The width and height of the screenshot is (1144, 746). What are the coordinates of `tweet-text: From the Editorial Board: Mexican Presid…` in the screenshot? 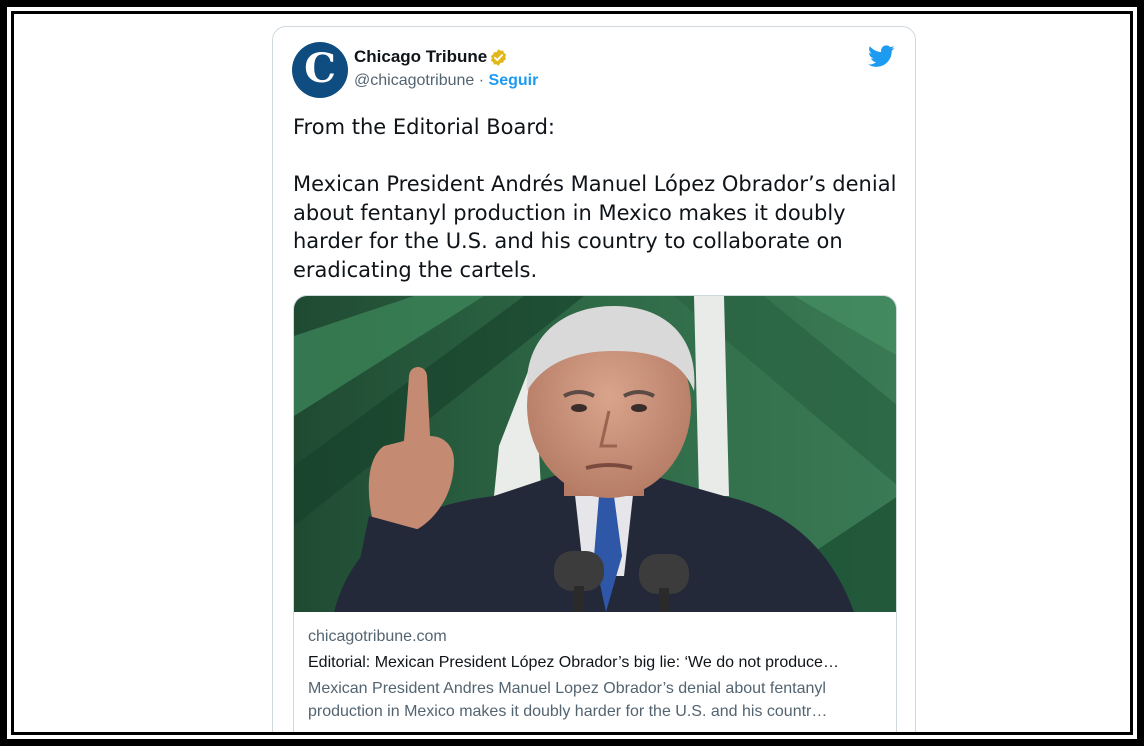 It's located at (598, 198).